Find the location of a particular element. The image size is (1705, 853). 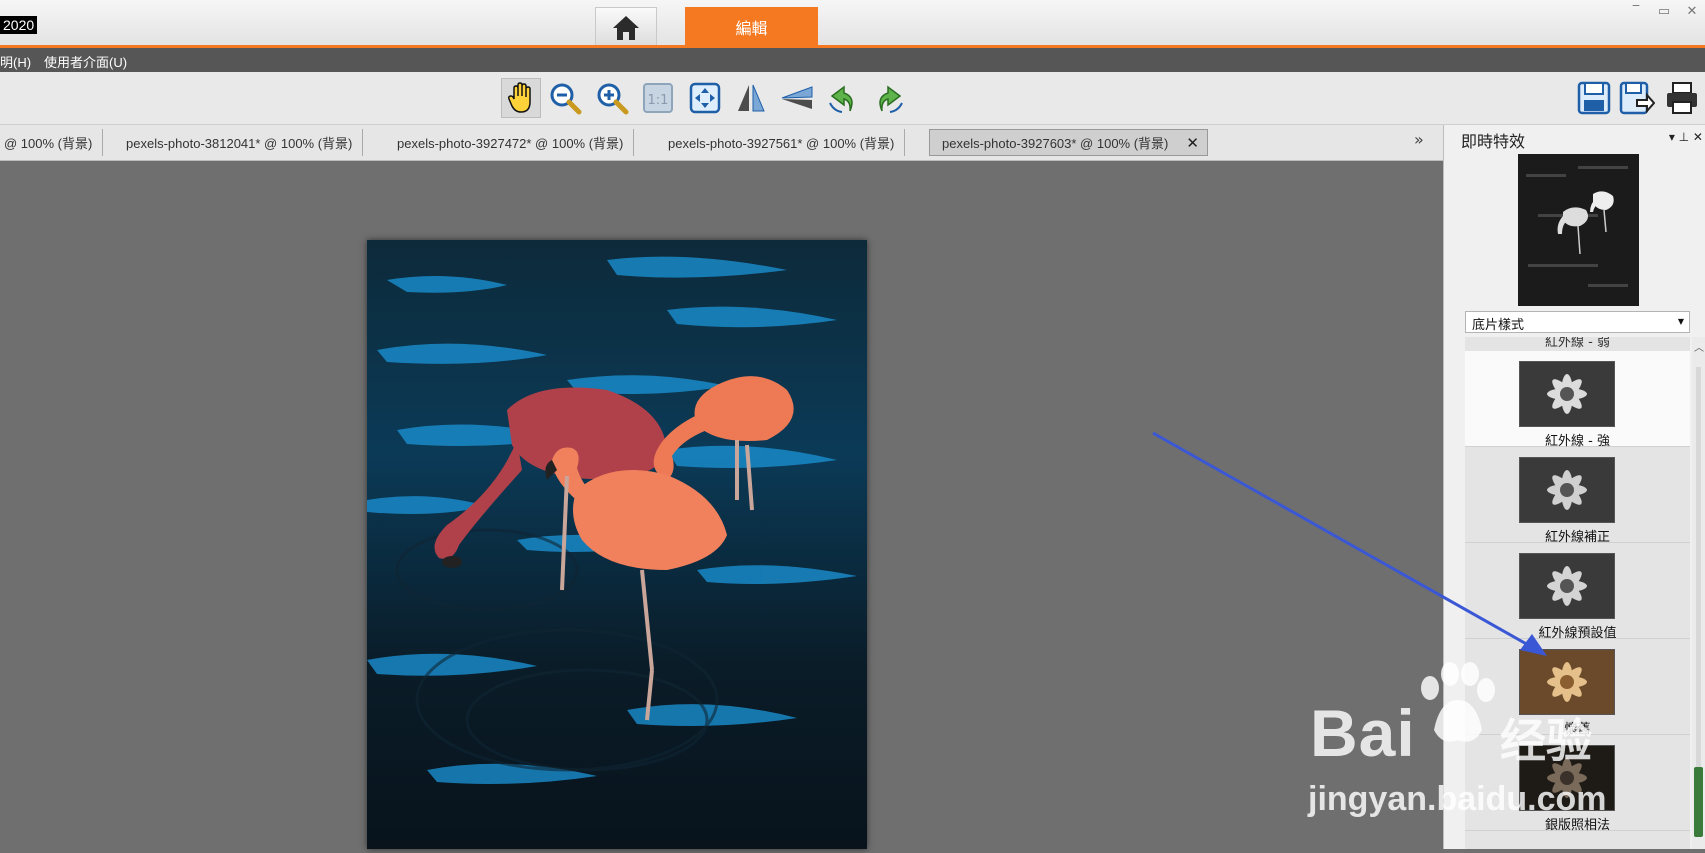

chevron-down-icon: ▼ is located at coordinates (1680, 321).